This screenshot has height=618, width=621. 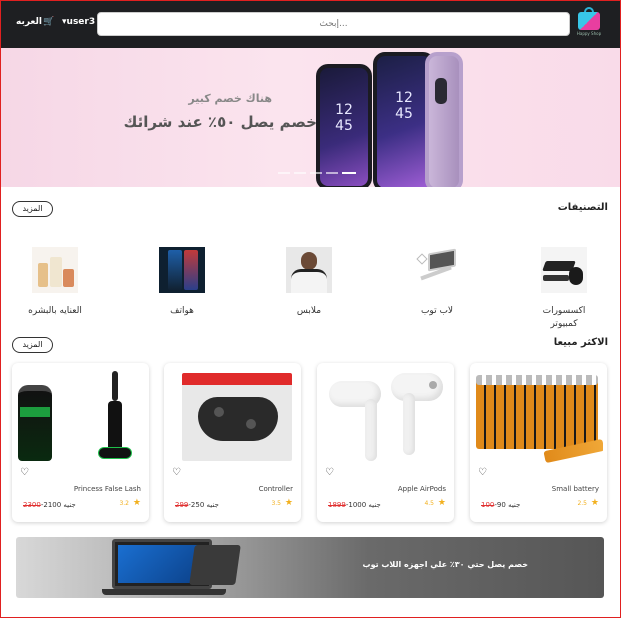 What do you see at coordinates (309, 270) in the screenshot?
I see `category-image-clothes` at bounding box center [309, 270].